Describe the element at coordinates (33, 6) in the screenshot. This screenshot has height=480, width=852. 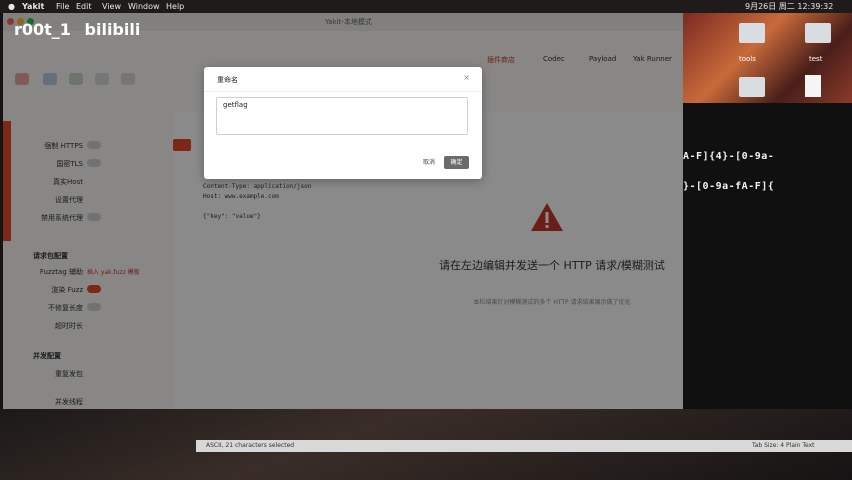
I see `menu-app-name: Yakit` at that location.